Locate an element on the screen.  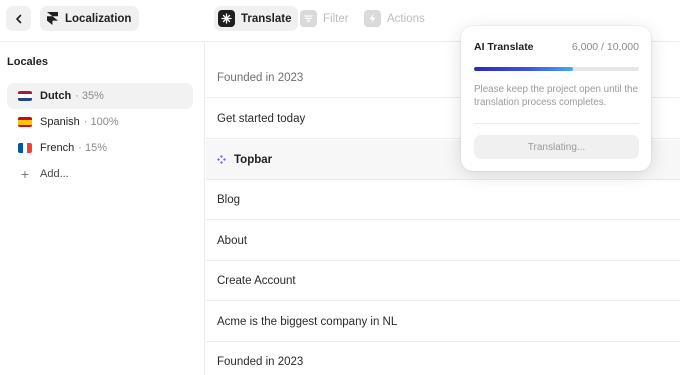
locale-progress: · 35% is located at coordinates (89, 96).